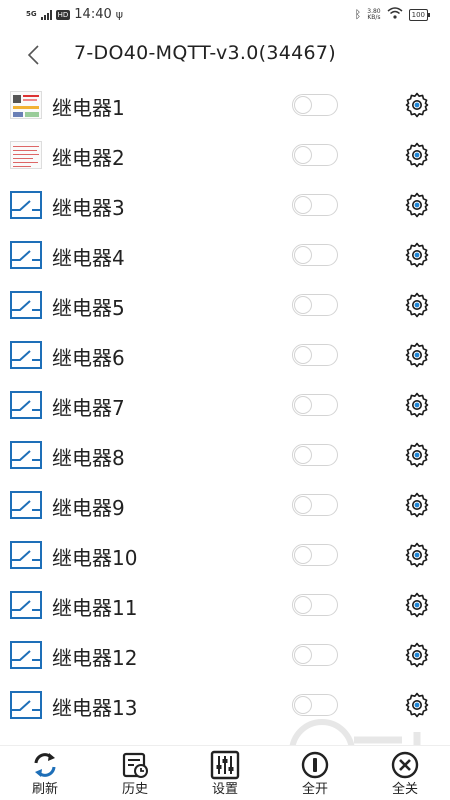 Image resolution: width=450 pixels, height=800 pixels. I want to click on wifi-icon, so click(395, 14).